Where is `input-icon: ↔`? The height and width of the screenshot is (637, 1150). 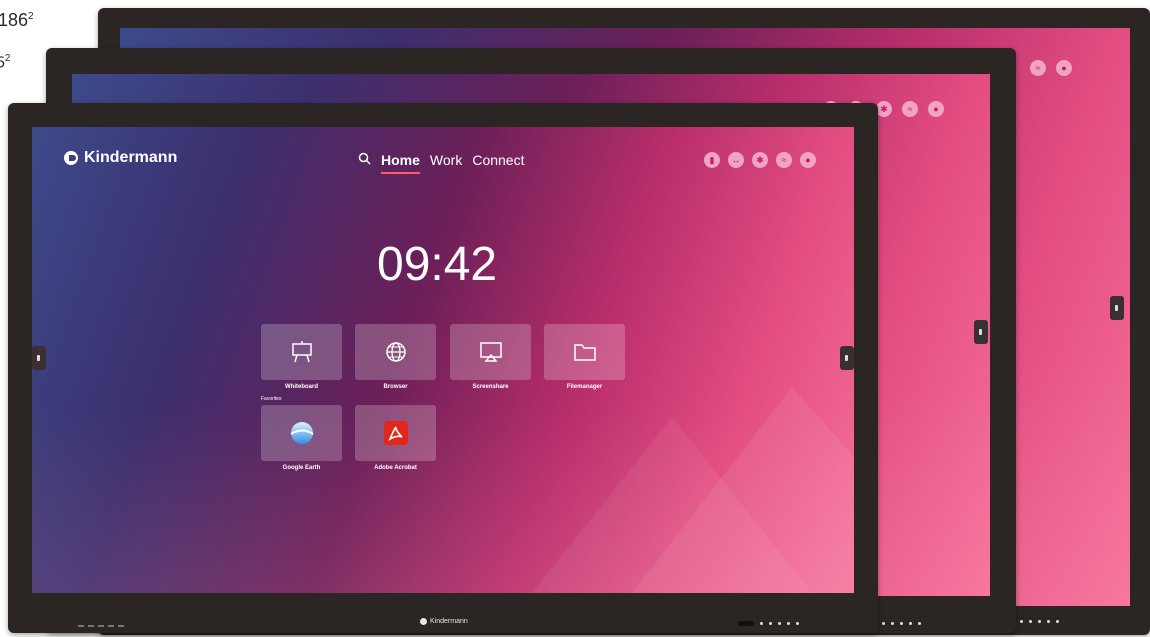
input-icon: ↔ is located at coordinates (736, 160).